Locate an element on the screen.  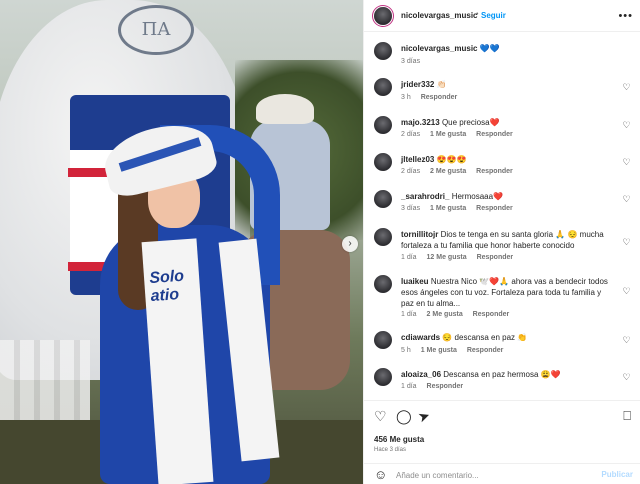
comment-meta: 3 h Responder is located at coordinates (433, 97).